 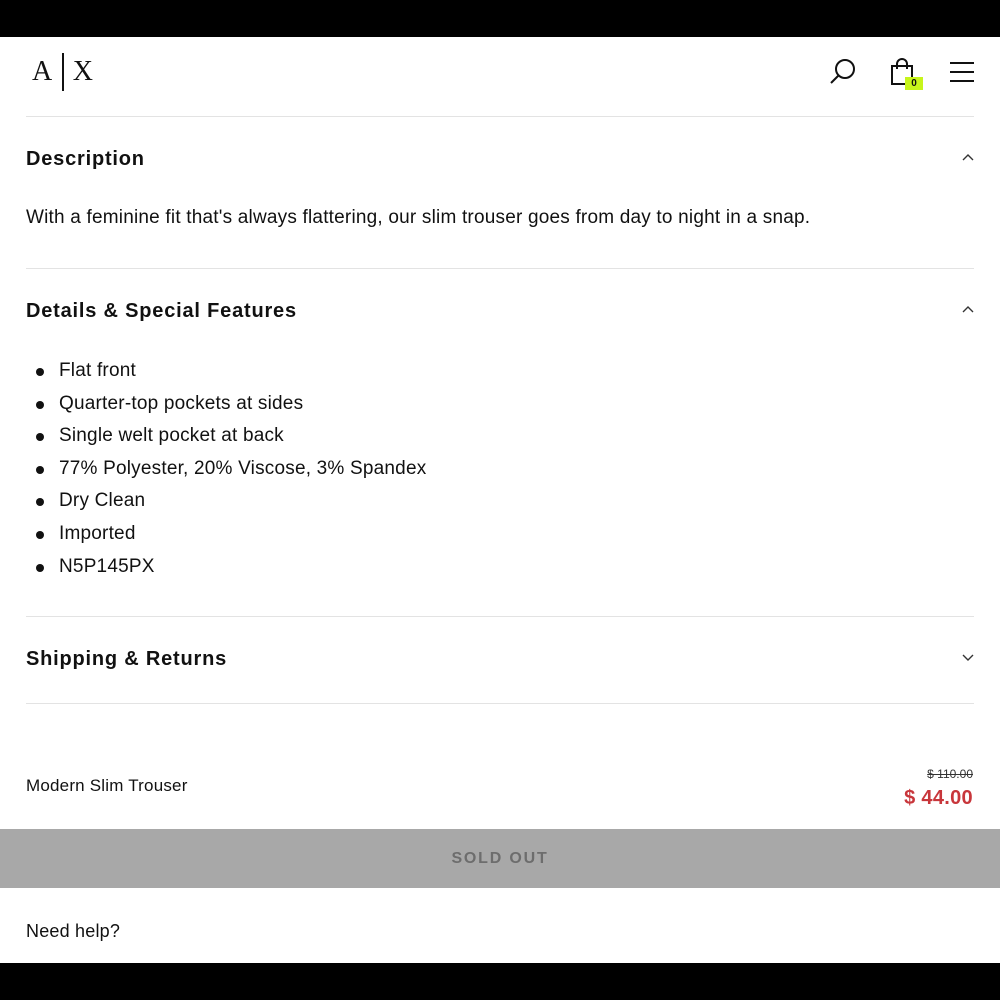 I want to click on chevron-down-icon, so click(x=968, y=657).